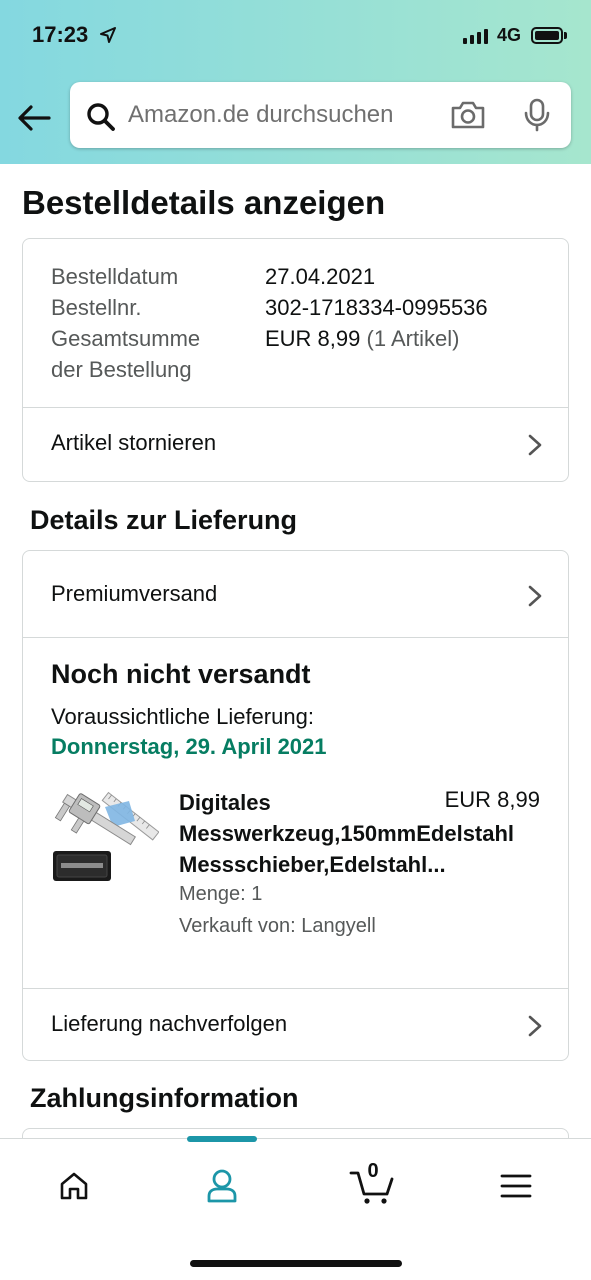 This screenshot has height=1280, width=591. What do you see at coordinates (565, 35) in the screenshot?
I see `battery-tip` at bounding box center [565, 35].